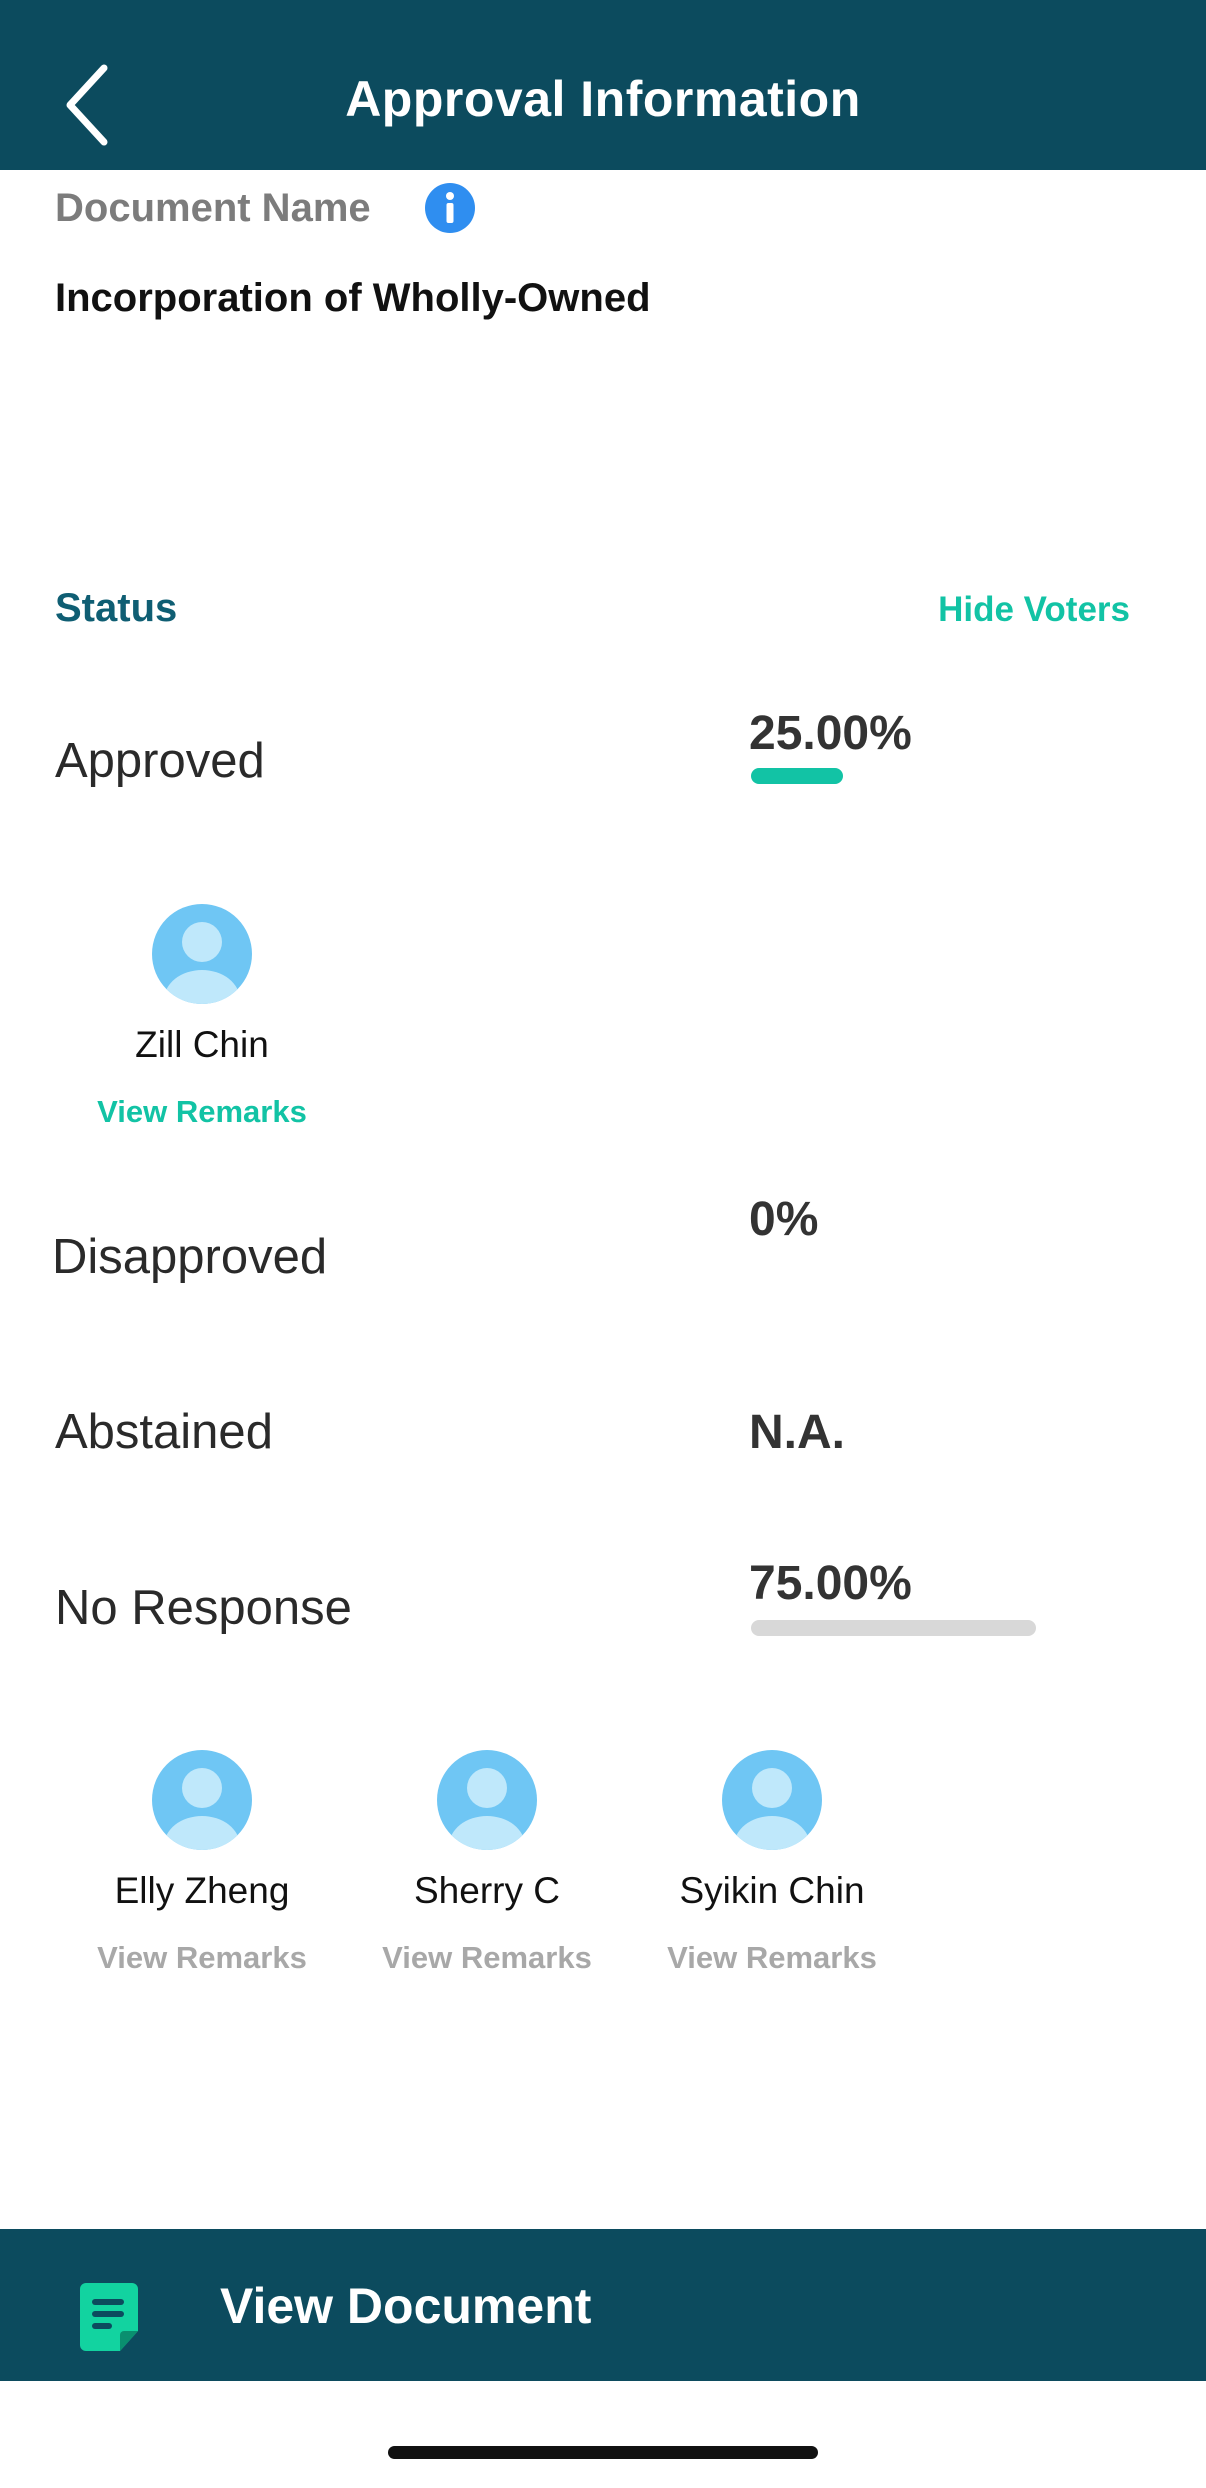  I want to click on disapproved-percent: 0%, so click(784, 1219).